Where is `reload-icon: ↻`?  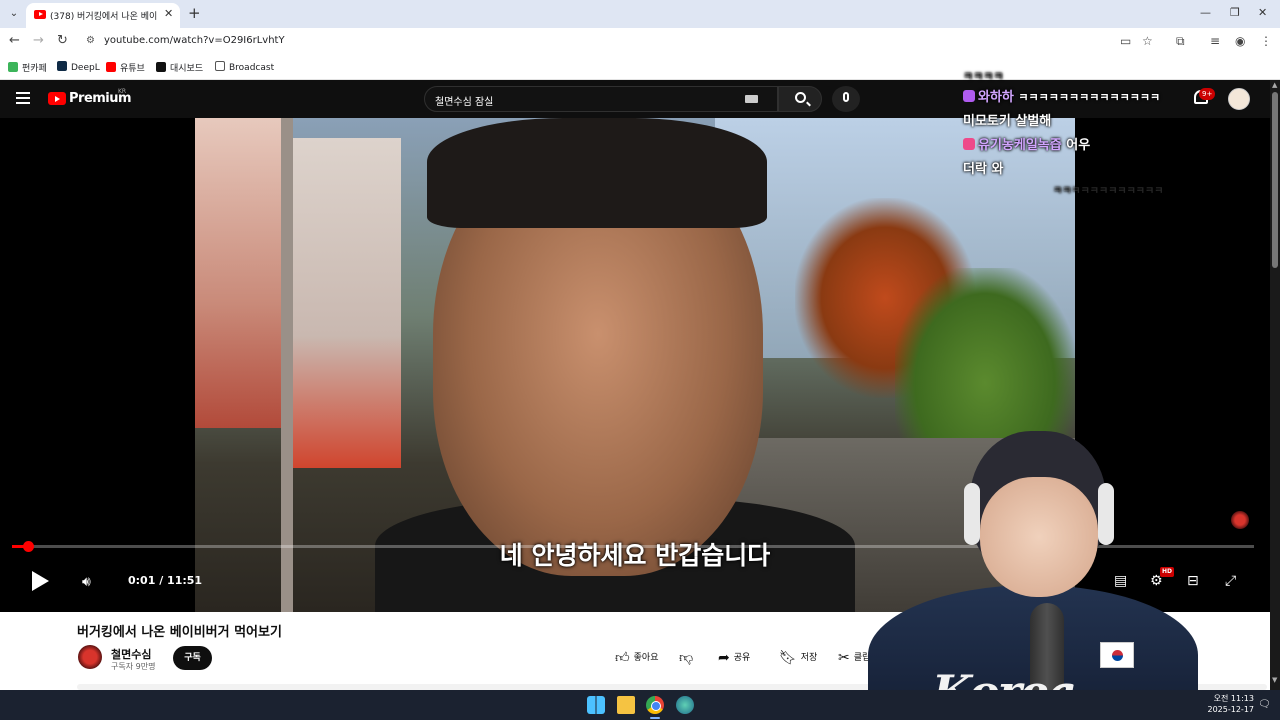 reload-icon: ↻ is located at coordinates (62, 40).